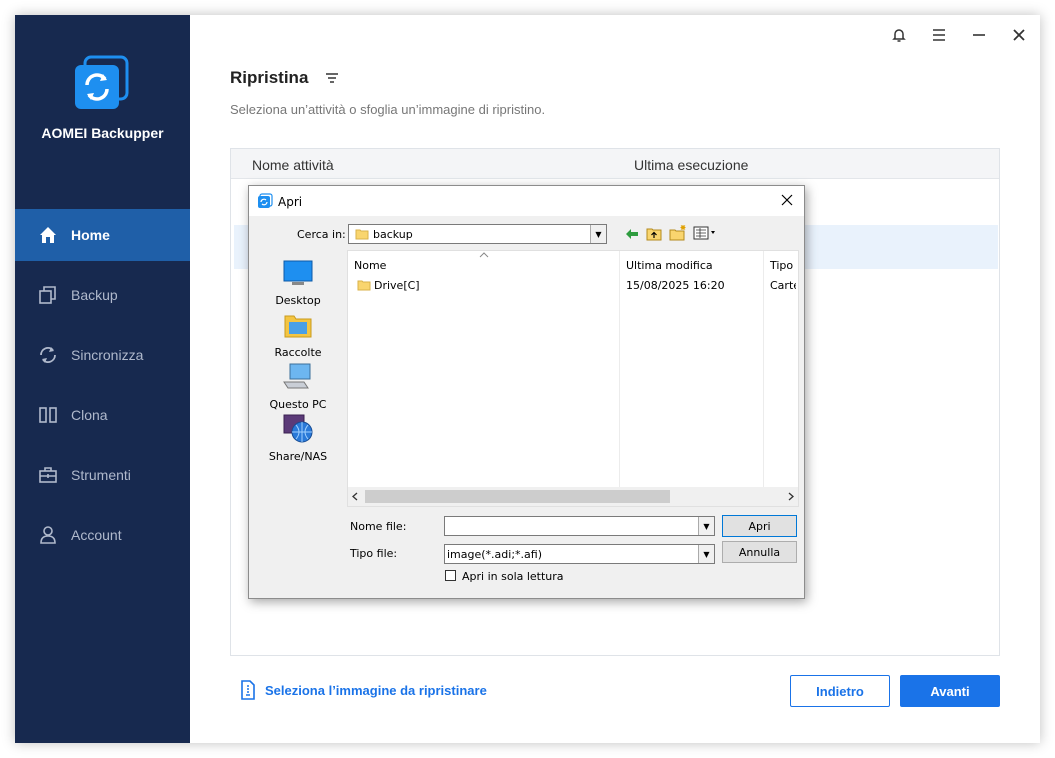 Image resolution: width=1055 pixels, height=758 pixels. I want to click on backup-icon, so click(47, 295).